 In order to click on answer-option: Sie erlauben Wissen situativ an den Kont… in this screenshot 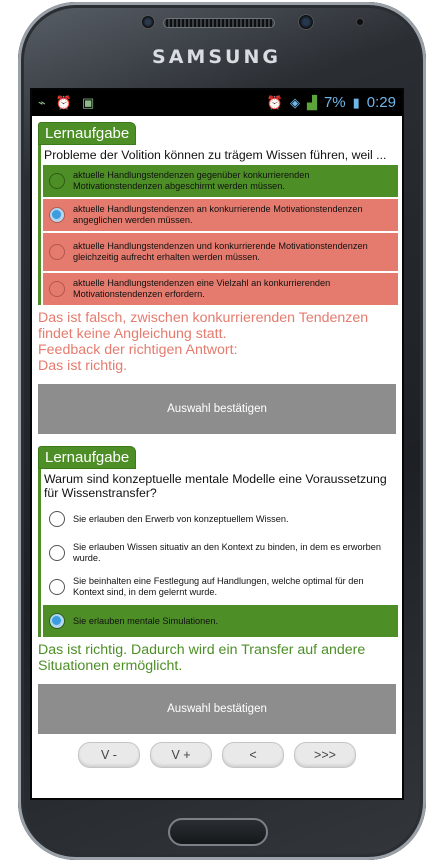, I will do `click(220, 553)`.